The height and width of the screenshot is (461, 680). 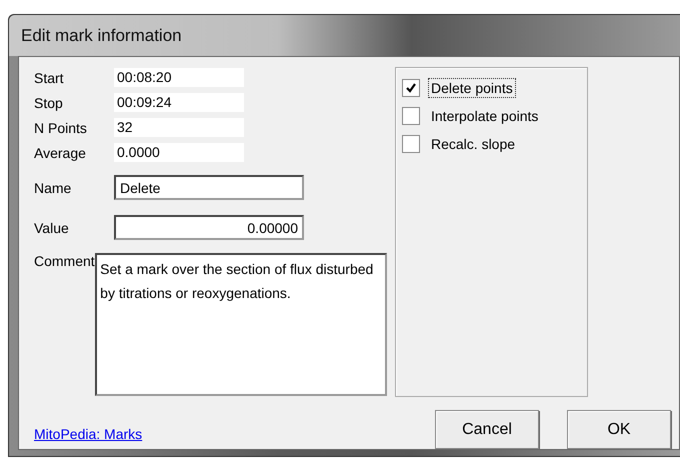 I want to click on field-value: 0.0000, so click(x=179, y=152).